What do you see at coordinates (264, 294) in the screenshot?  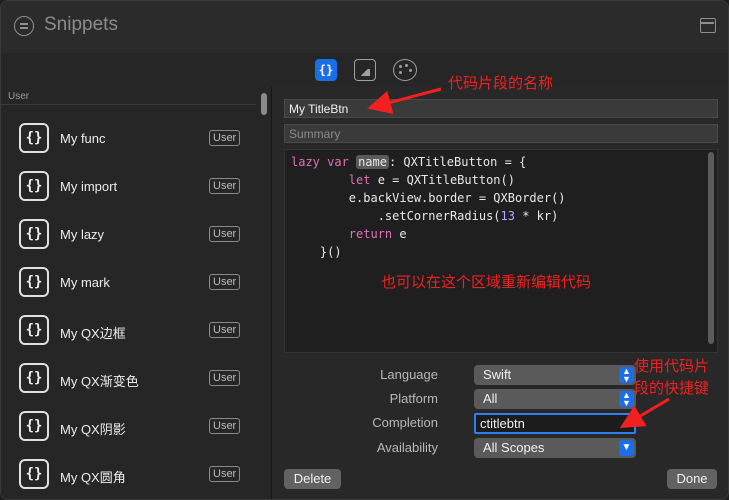 I see `sidebar-scrollbar` at bounding box center [264, 294].